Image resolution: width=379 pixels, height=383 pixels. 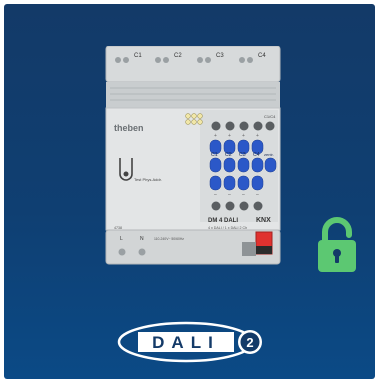 I want to click on blue-down-button-c2, so click(x=229, y=165).